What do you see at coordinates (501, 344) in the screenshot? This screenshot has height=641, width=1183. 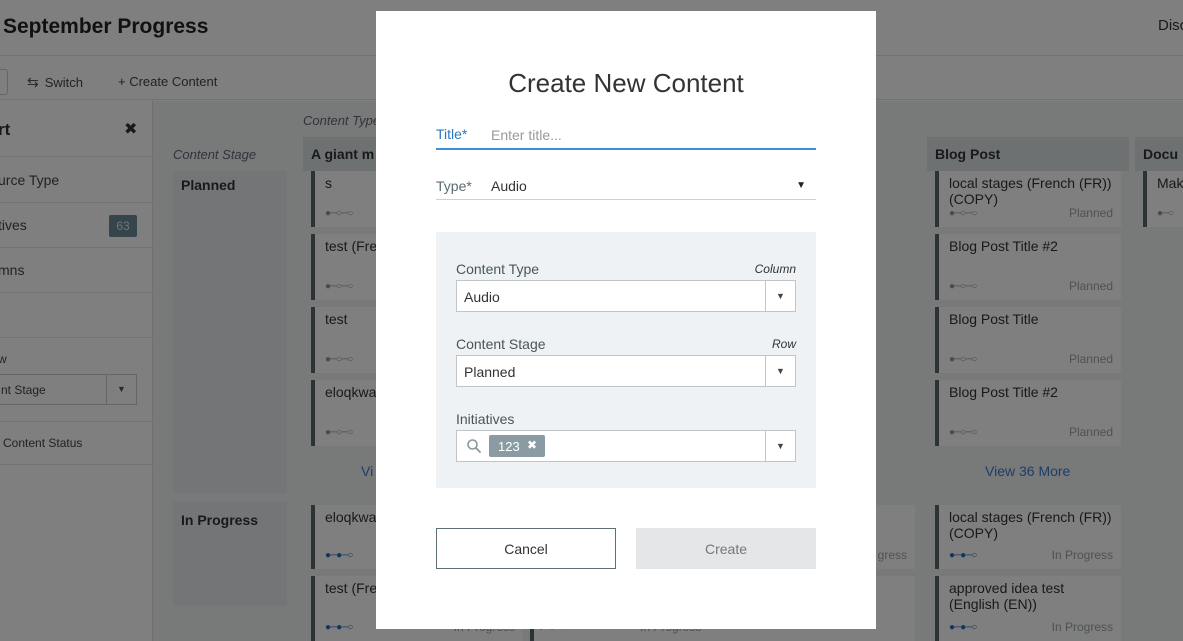 I see `content-stage-label: Content Stage` at bounding box center [501, 344].